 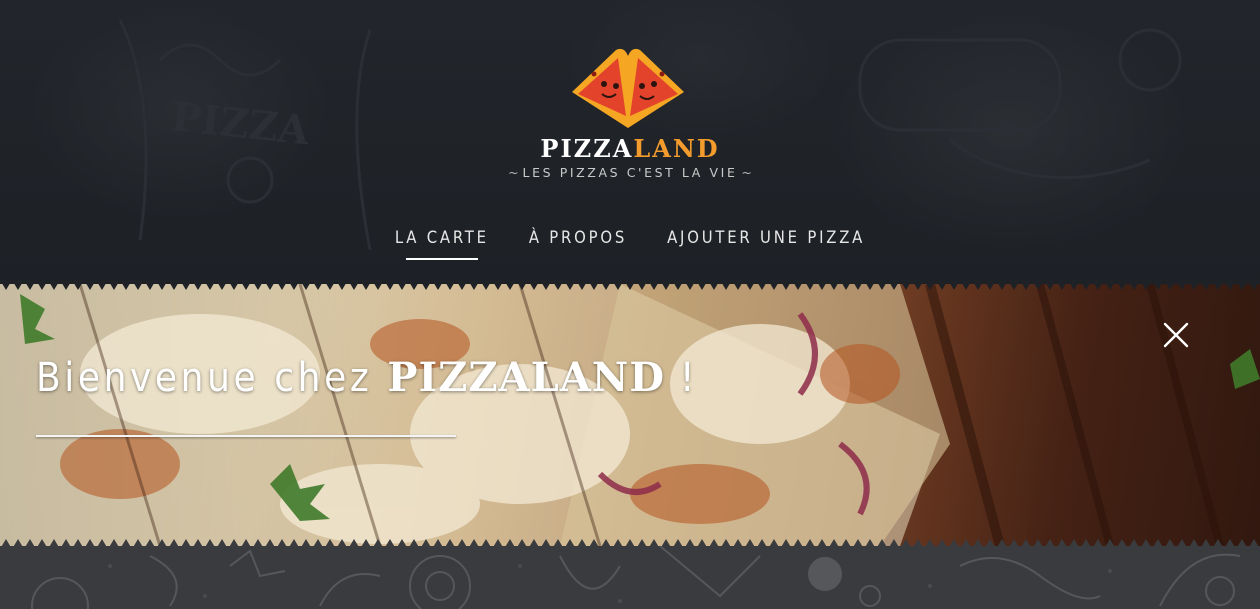 I want to click on tagline-text: LES PIZZAS C'EST LA VIE, so click(x=630, y=172).